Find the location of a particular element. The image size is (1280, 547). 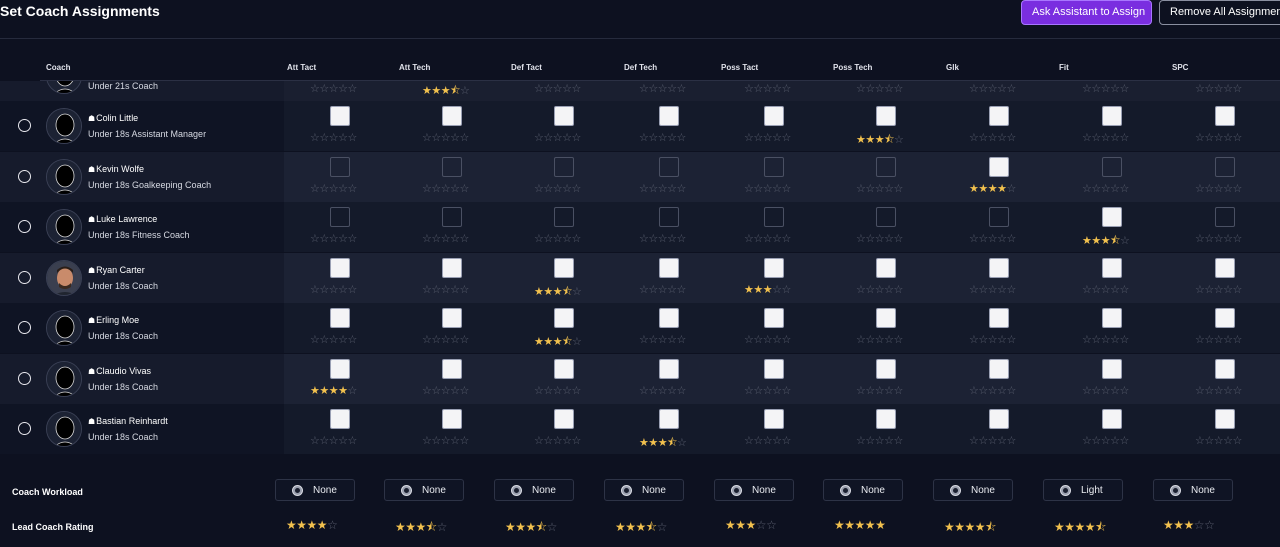

coach-name: ☗Ryan Carter is located at coordinates (116, 270).